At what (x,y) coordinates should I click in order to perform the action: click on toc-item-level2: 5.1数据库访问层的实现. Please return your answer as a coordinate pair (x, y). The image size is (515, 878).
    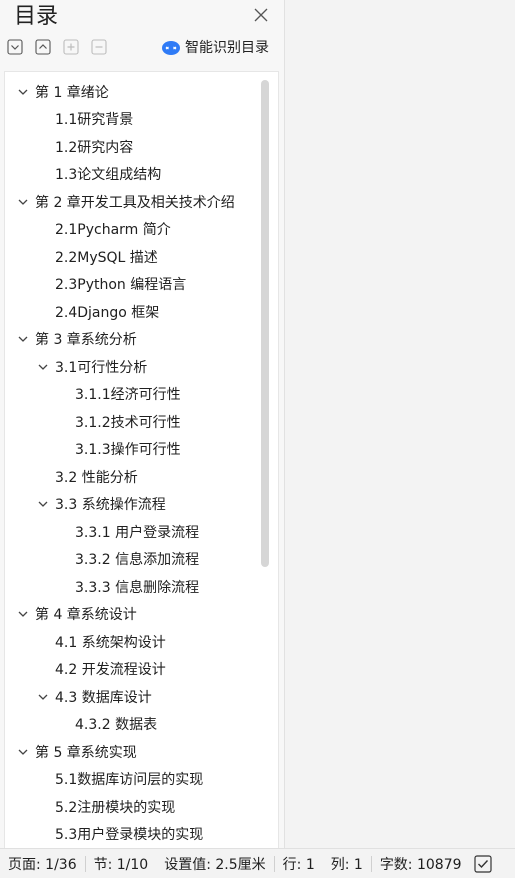
    Looking at the image, I should click on (132, 780).